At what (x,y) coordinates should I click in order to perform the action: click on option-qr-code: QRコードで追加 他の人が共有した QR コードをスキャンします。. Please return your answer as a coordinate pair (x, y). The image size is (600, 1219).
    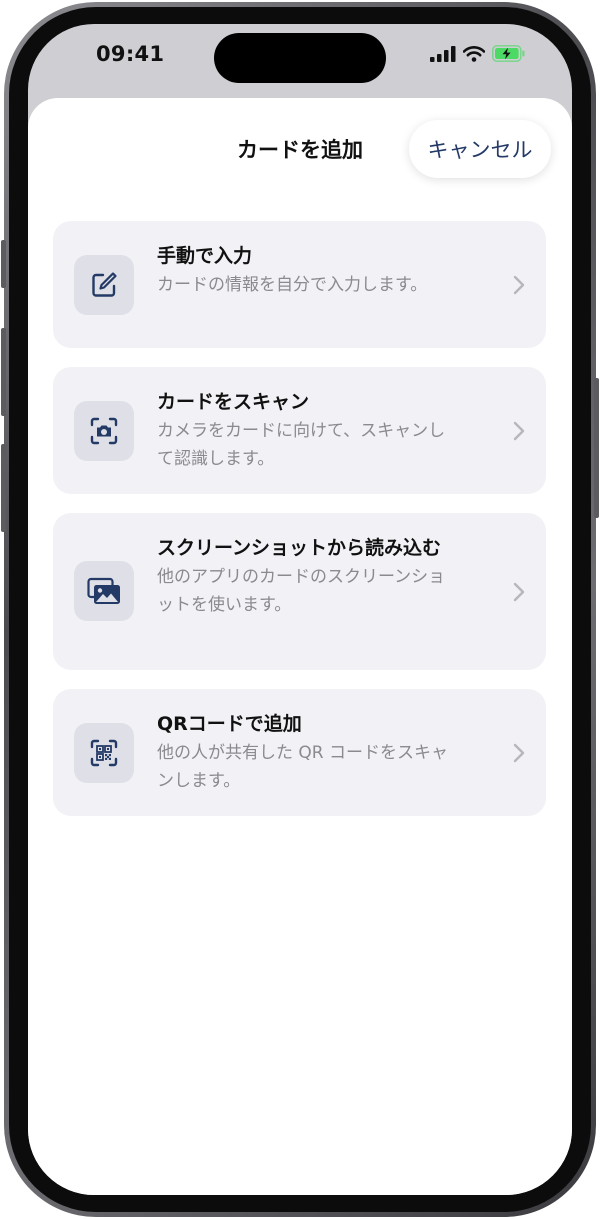
    Looking at the image, I should click on (299, 752).